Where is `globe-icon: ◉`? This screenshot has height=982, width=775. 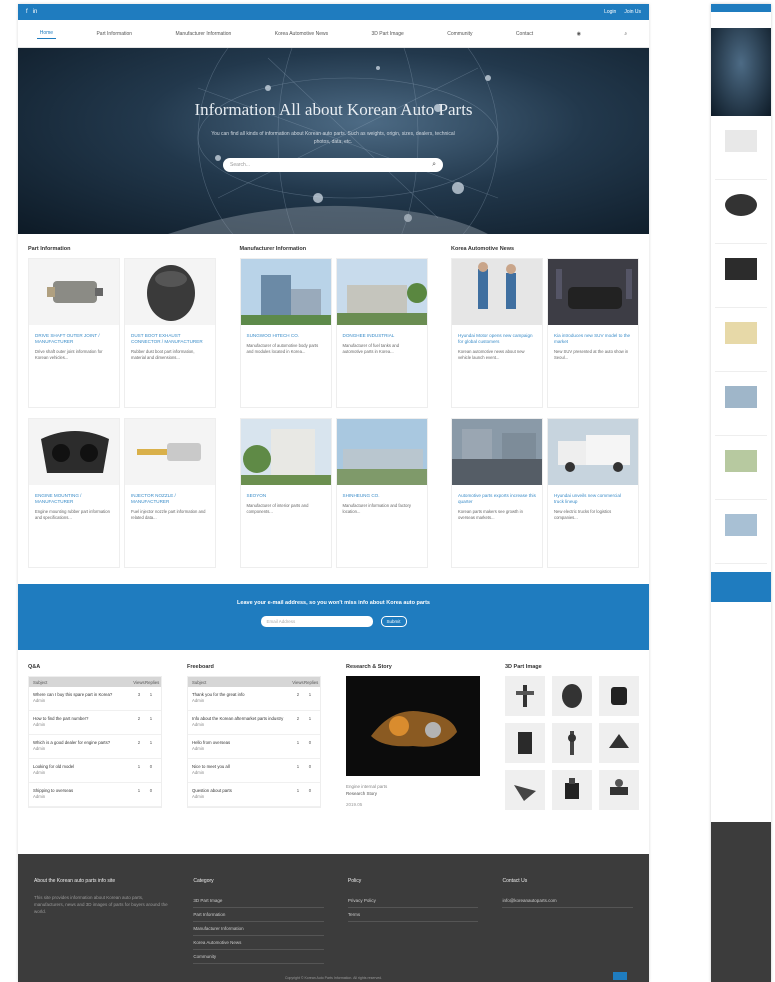 globe-icon: ◉ is located at coordinates (579, 34).